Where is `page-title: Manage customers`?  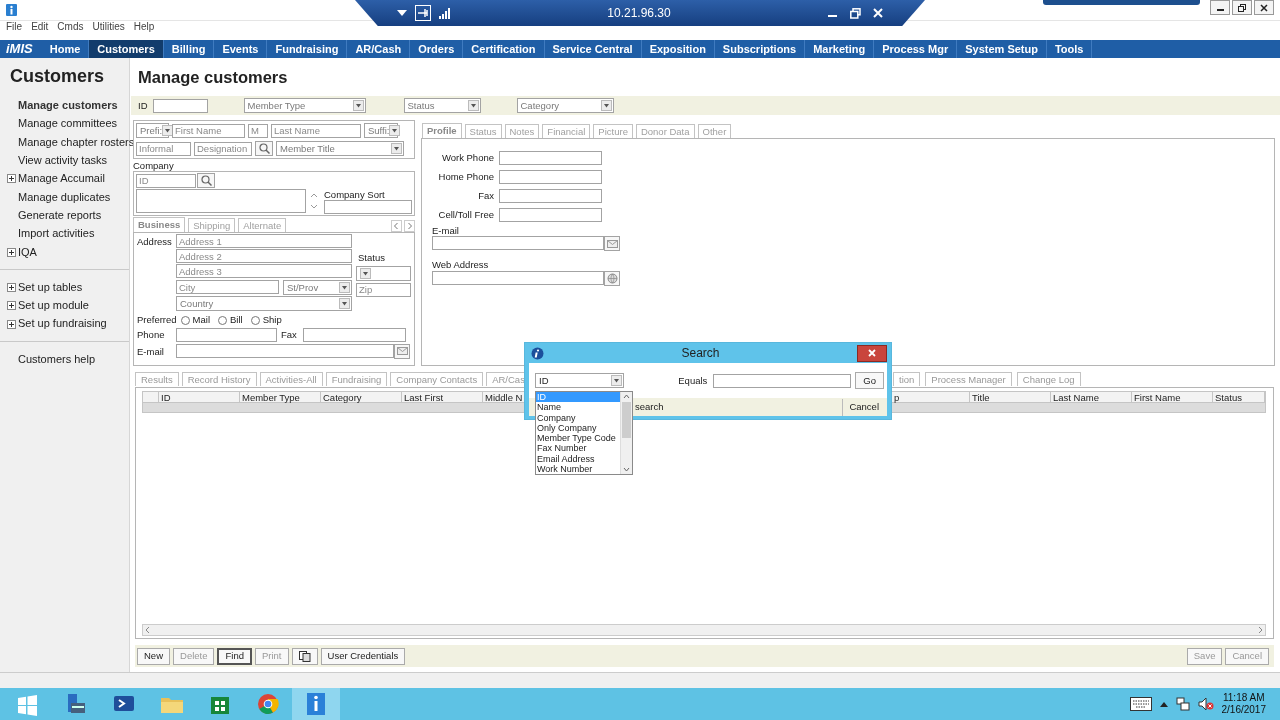 page-title: Manage customers is located at coordinates (213, 77).